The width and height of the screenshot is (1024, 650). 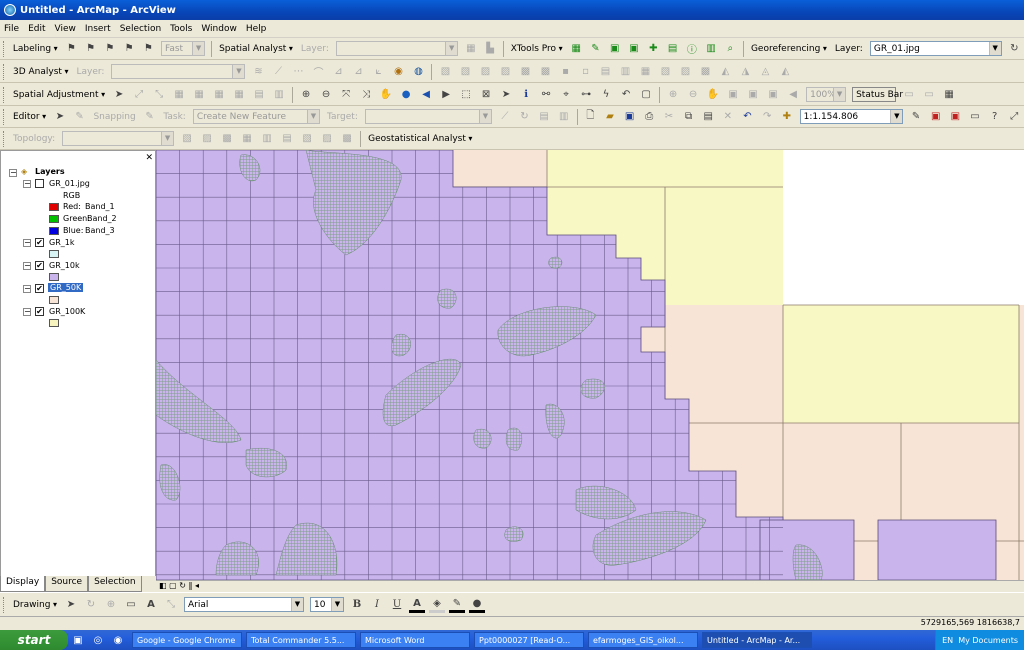 I want to click on tab-display: Display, so click(x=23, y=584).